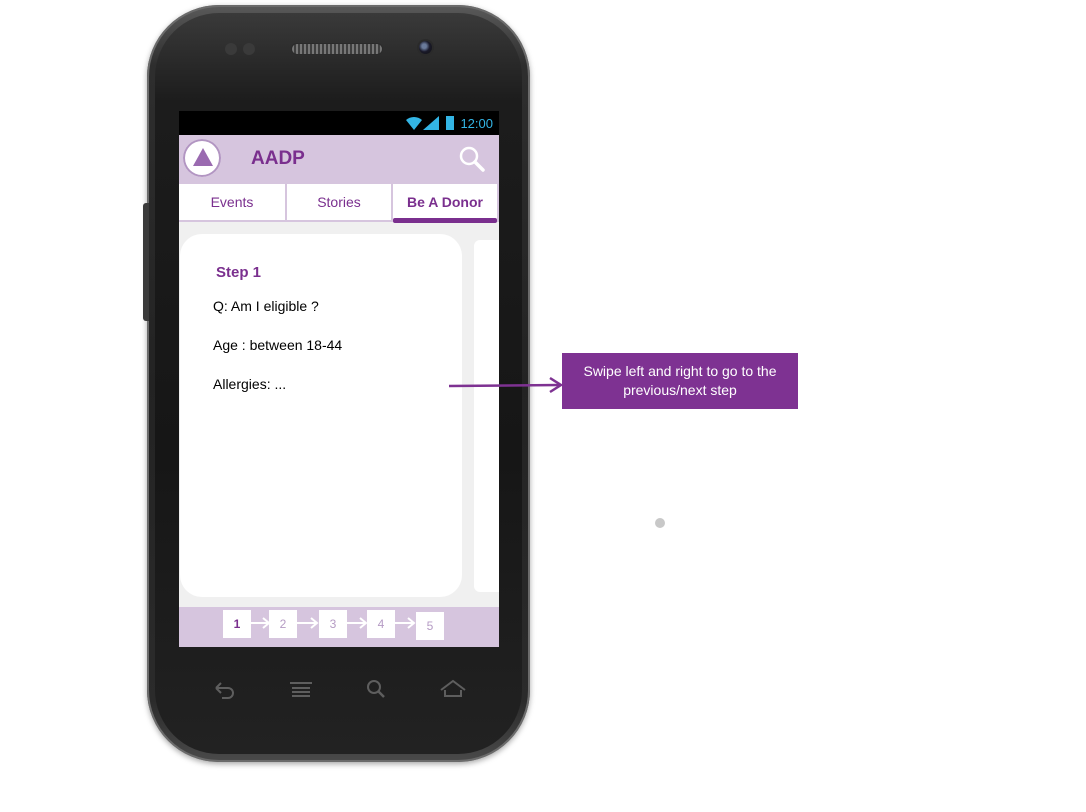 The width and height of the screenshot is (1086, 812). What do you see at coordinates (339, 158) in the screenshot?
I see `app-bar: AADP` at bounding box center [339, 158].